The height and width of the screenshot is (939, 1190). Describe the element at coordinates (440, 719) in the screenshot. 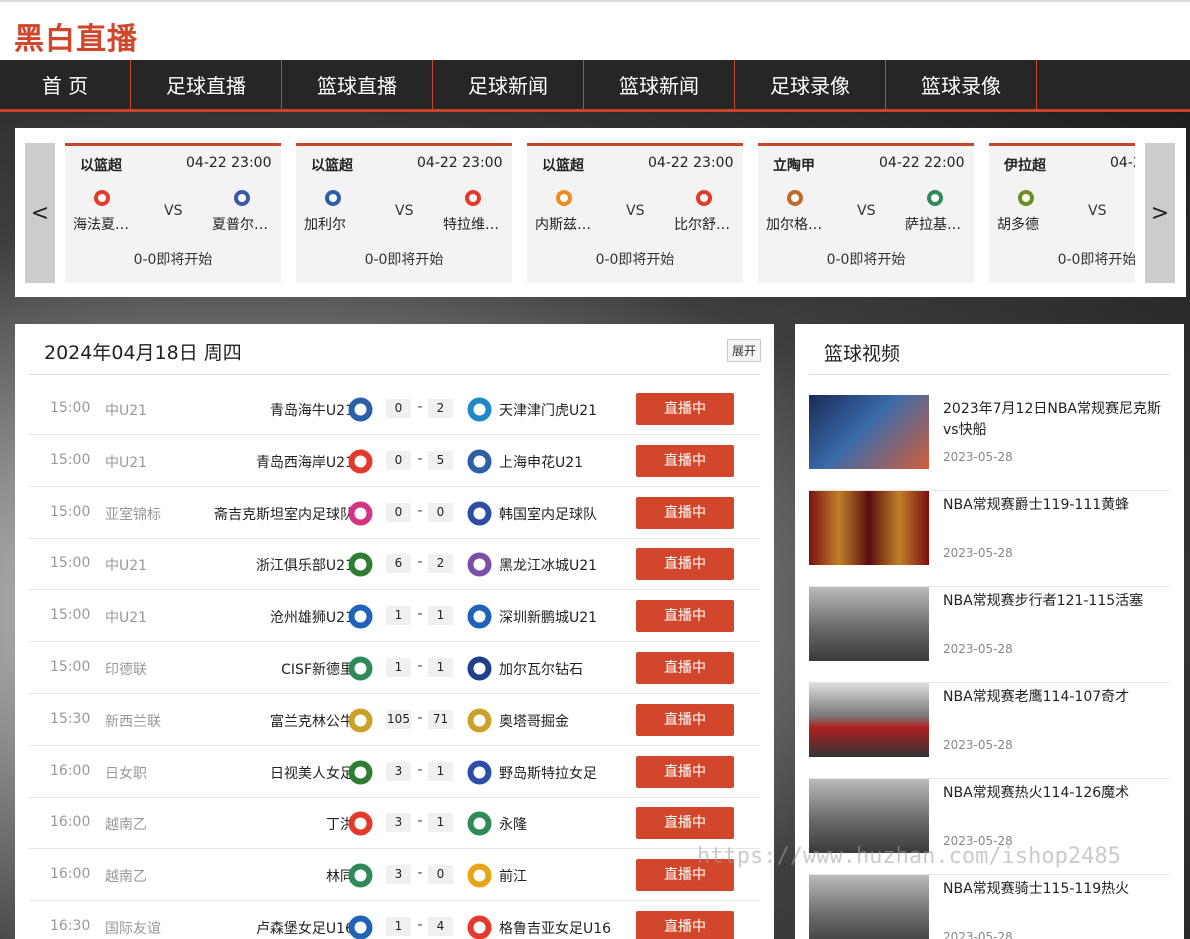

I see `away-score: 71` at that location.